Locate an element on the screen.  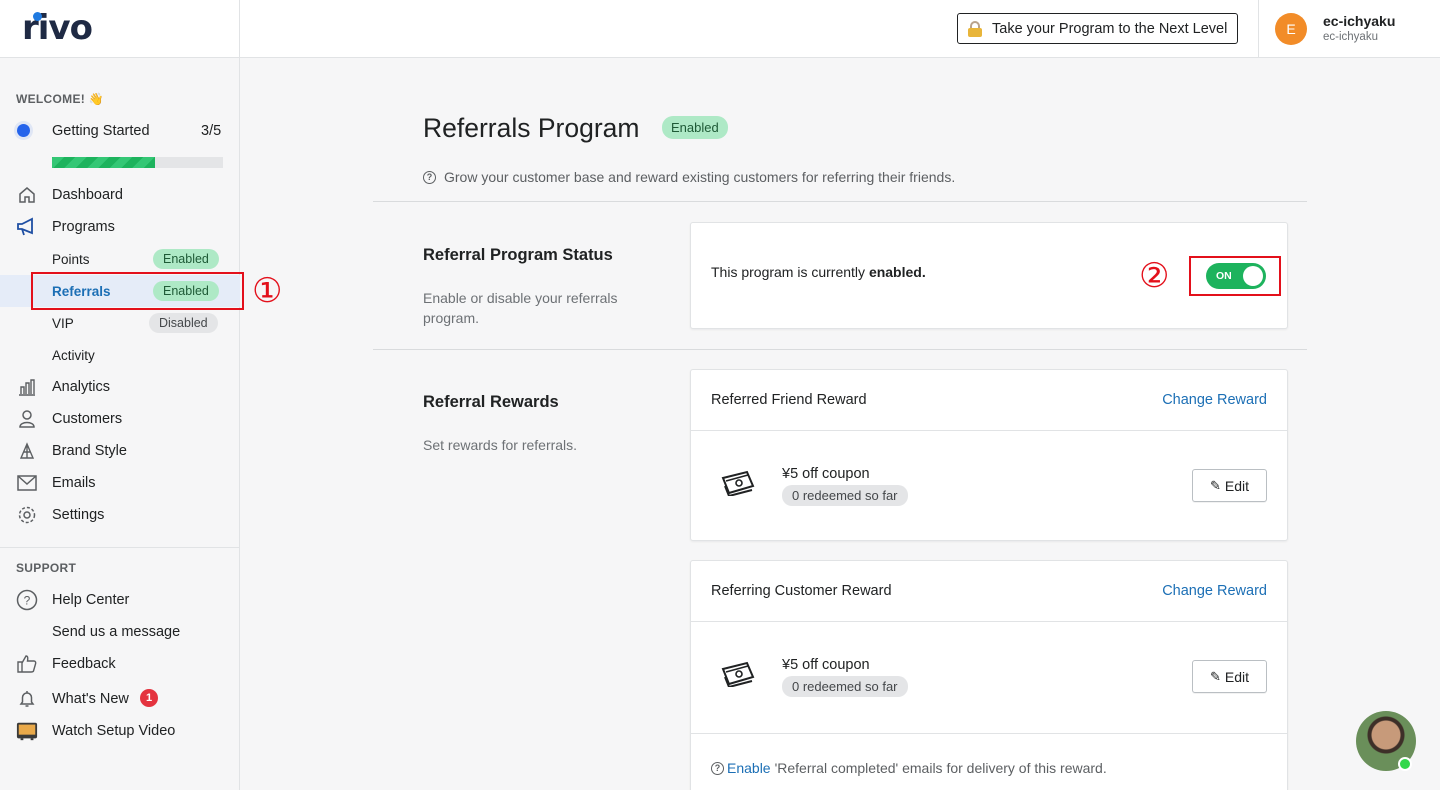
edit-label: Edit is located at coordinates (1237, 485).